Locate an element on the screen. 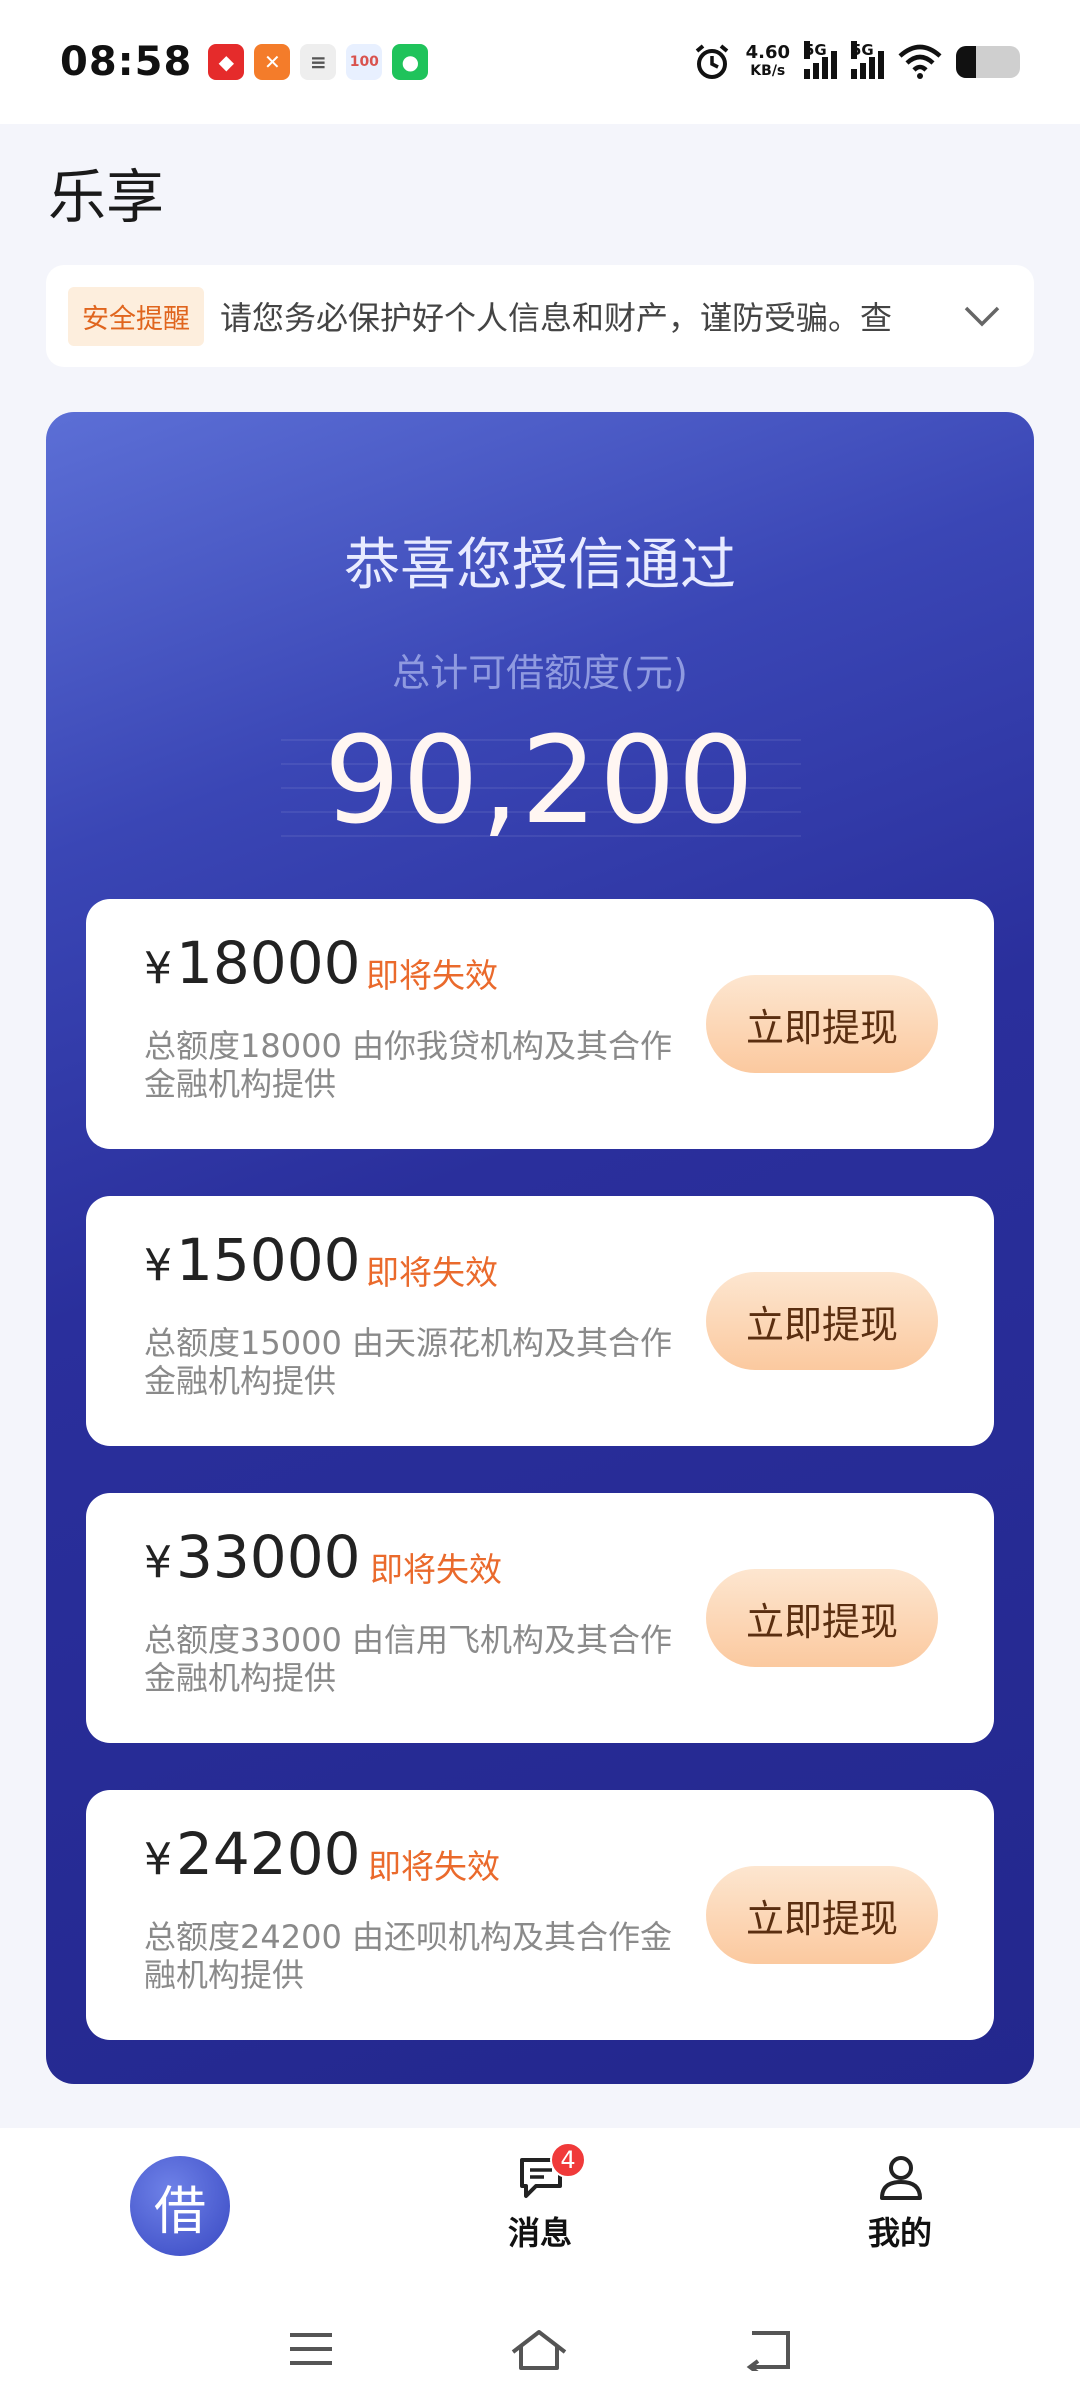 This screenshot has height=2400, width=1080. status-bar: 08:58 ◆ ✕ ≡ 100 ● 4.60 KB/s 5G 5G is located at coordinates (540, 62).